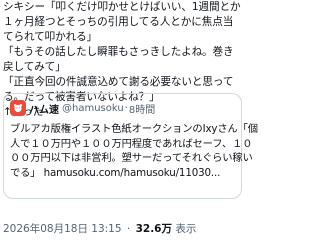  I want to click on post-line: シキシー「叩くだけ叩かせとけばいい、1週間とか, so click(122, 7).